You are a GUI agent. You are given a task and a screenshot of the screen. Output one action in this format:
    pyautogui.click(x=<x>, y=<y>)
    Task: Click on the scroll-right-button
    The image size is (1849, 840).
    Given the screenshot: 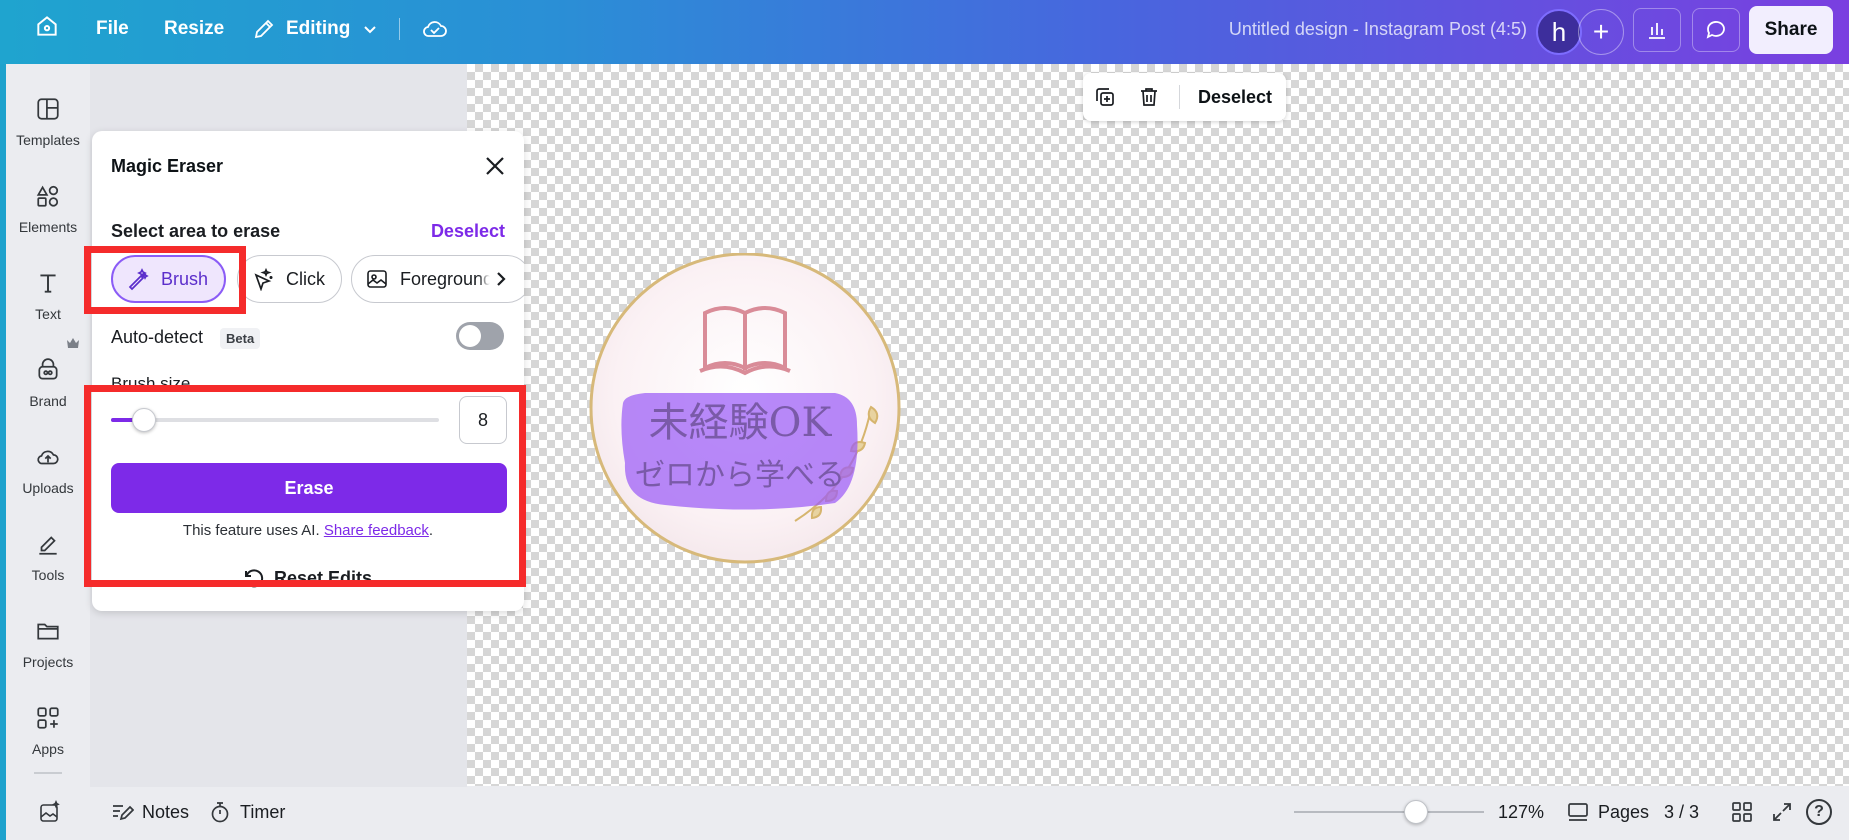 What is the action you would take?
    pyautogui.click(x=493, y=279)
    